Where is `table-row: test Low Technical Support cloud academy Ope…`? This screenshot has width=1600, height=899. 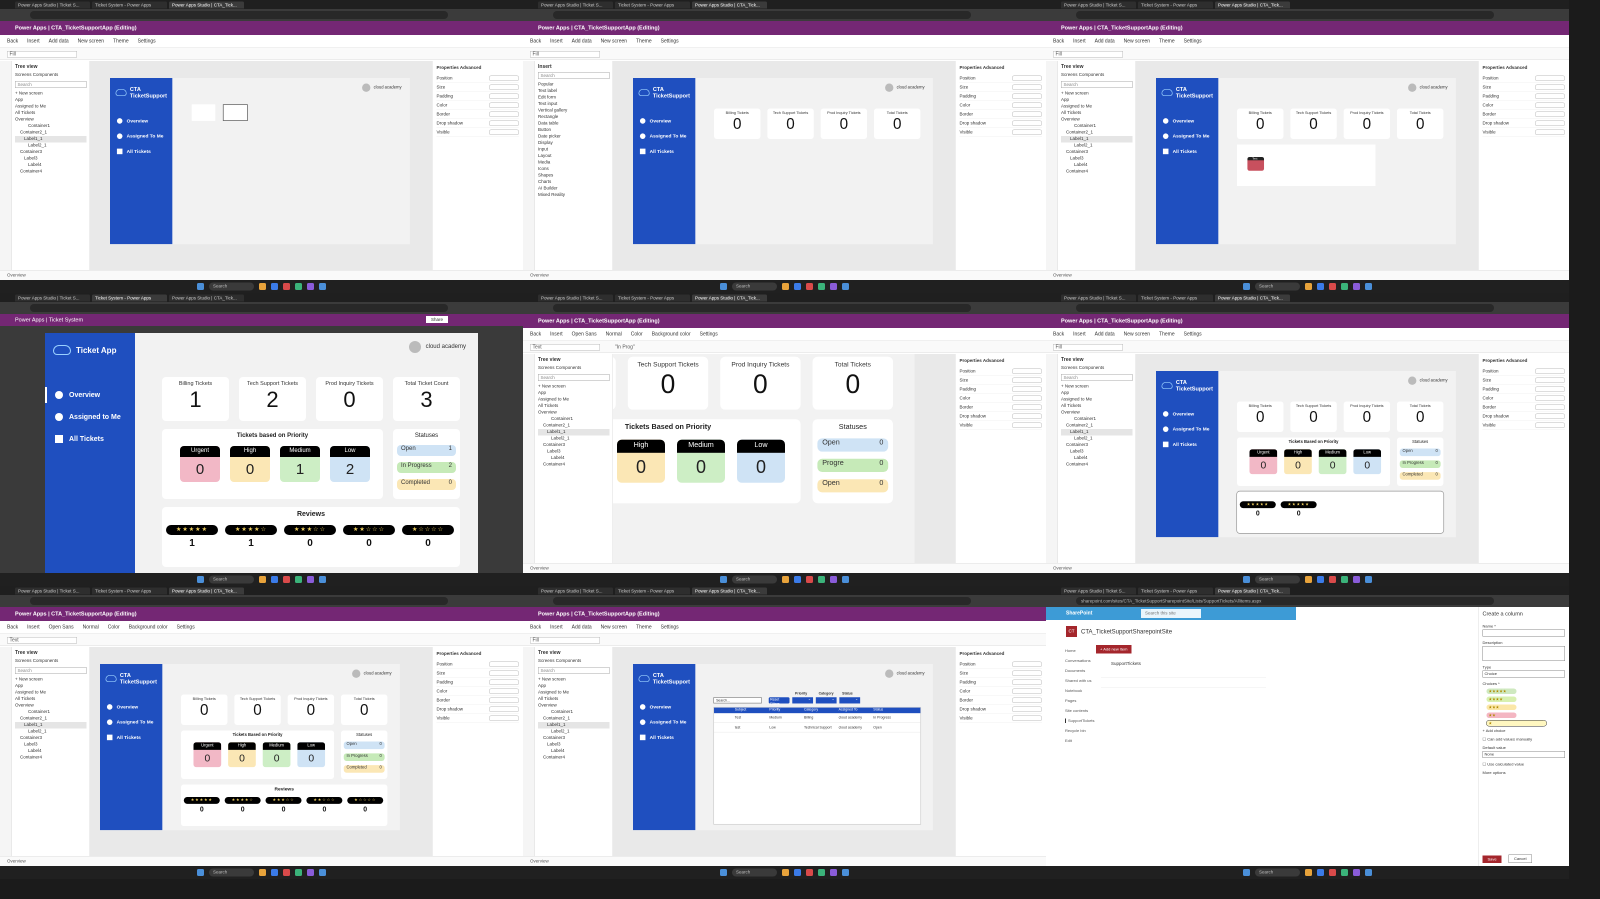
table-row: test Low Technical Support cloud academy Ope… is located at coordinates (817, 728).